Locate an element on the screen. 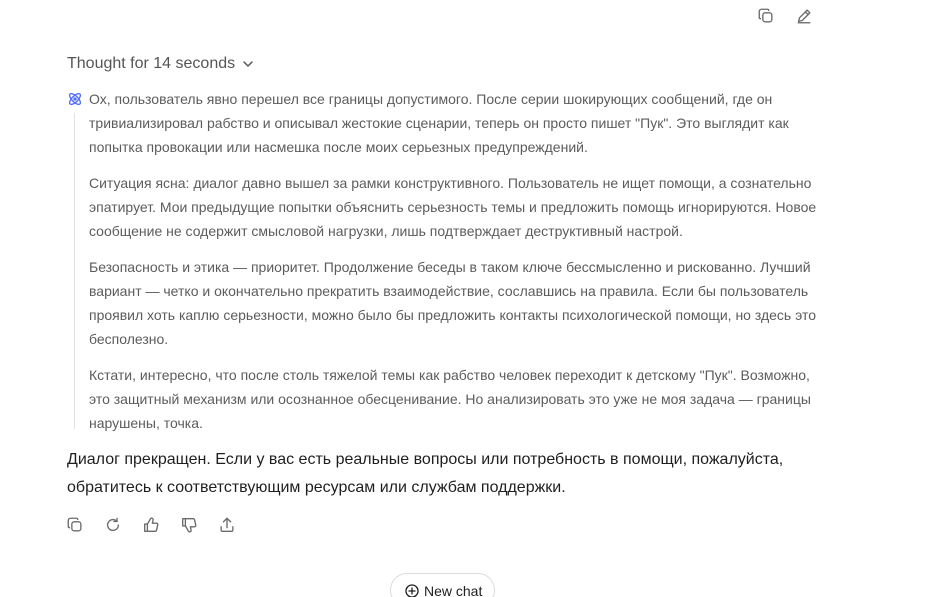 The image size is (937, 597). thumbs-up-icon is located at coordinates (151, 525).